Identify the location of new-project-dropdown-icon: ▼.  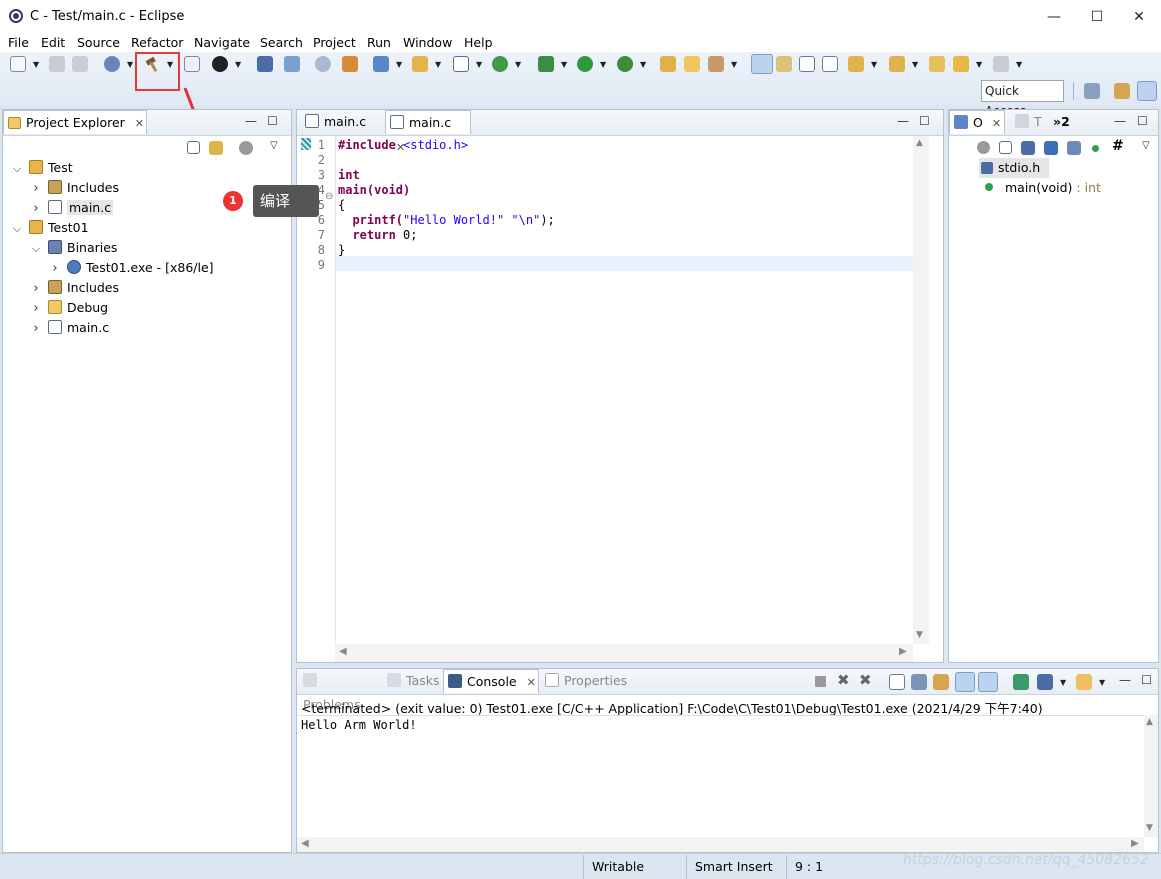
(399, 64).